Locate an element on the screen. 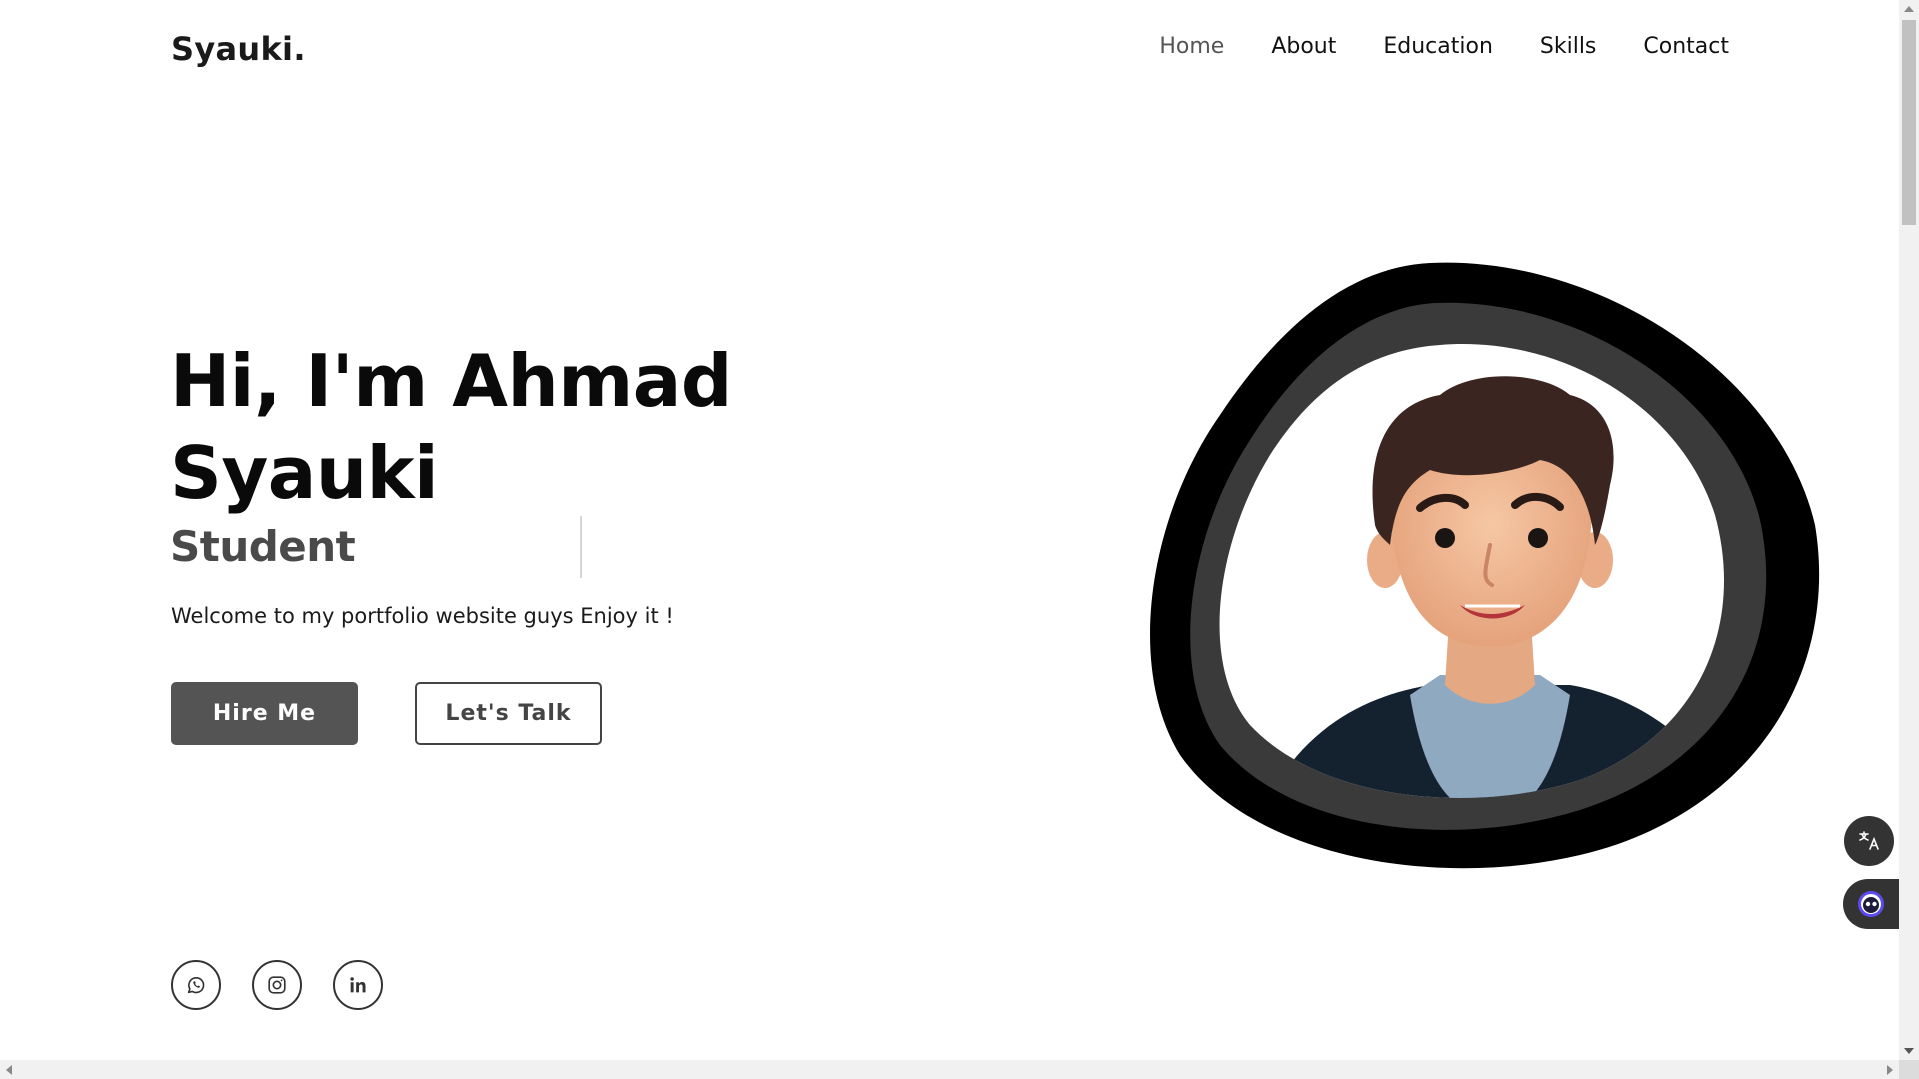  typing-caret is located at coordinates (581, 547).